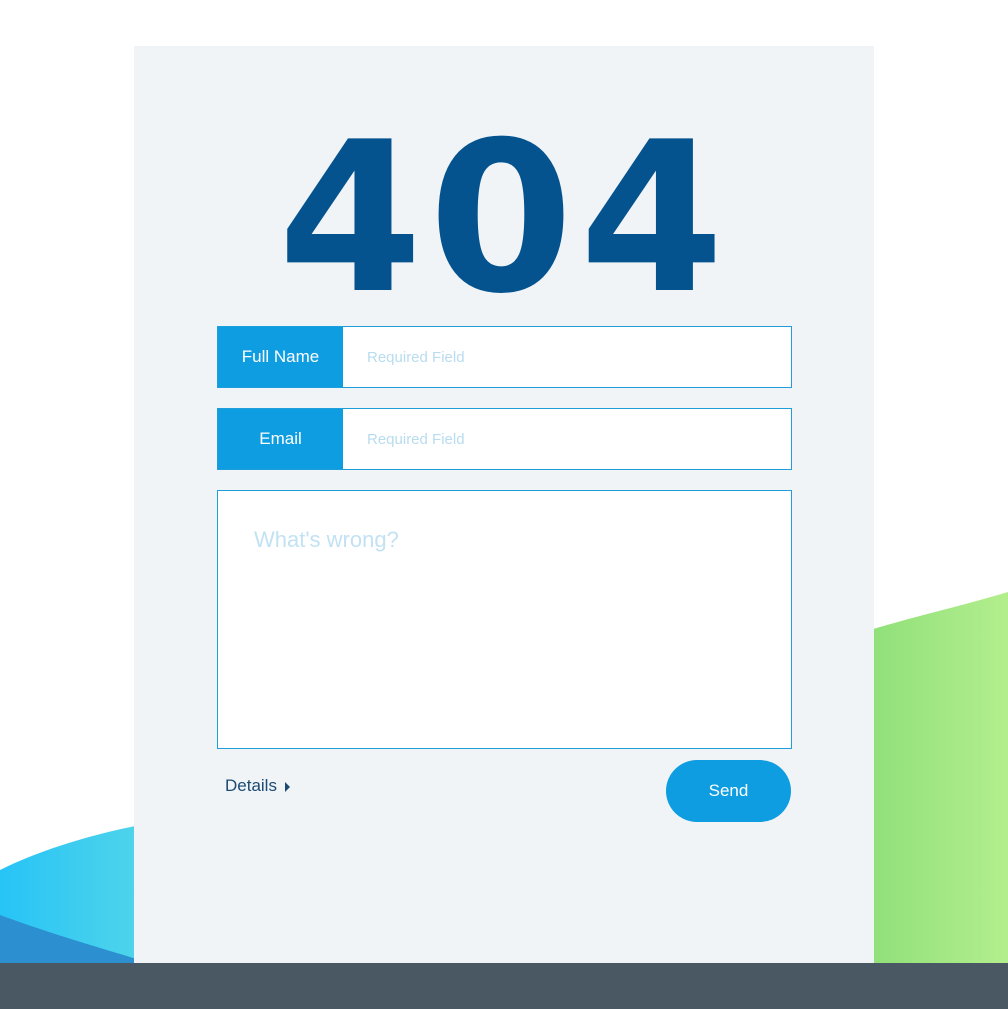 The image size is (1008, 1009). What do you see at coordinates (251, 785) in the screenshot?
I see `details-label: Details` at bounding box center [251, 785].